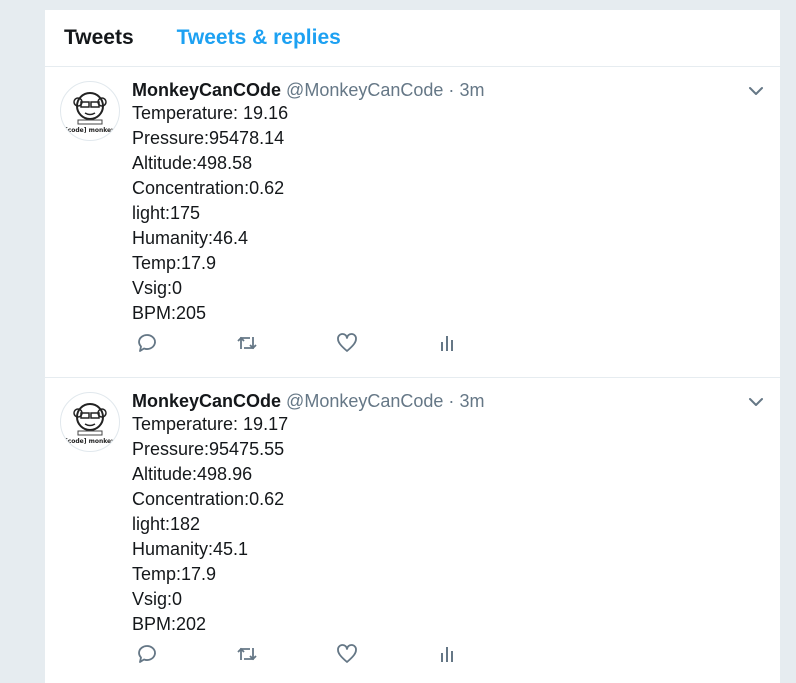 The width and height of the screenshot is (796, 683). I want to click on tweet-line: Temperature: 19.16, so click(210, 113).